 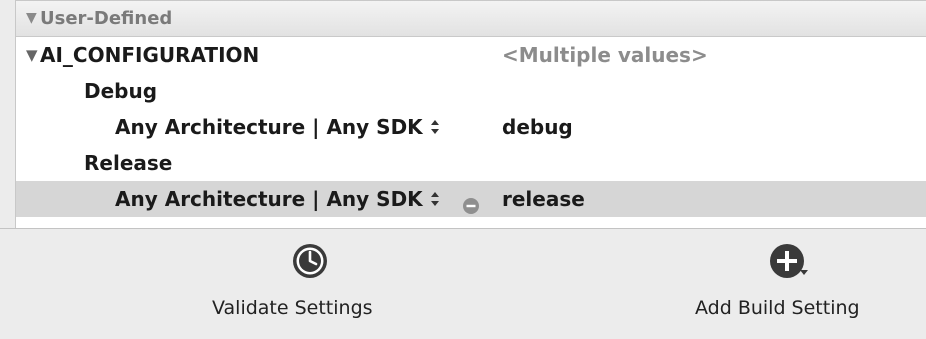 I want to click on validate-settings-button: Validate Settings, so click(x=310, y=284).